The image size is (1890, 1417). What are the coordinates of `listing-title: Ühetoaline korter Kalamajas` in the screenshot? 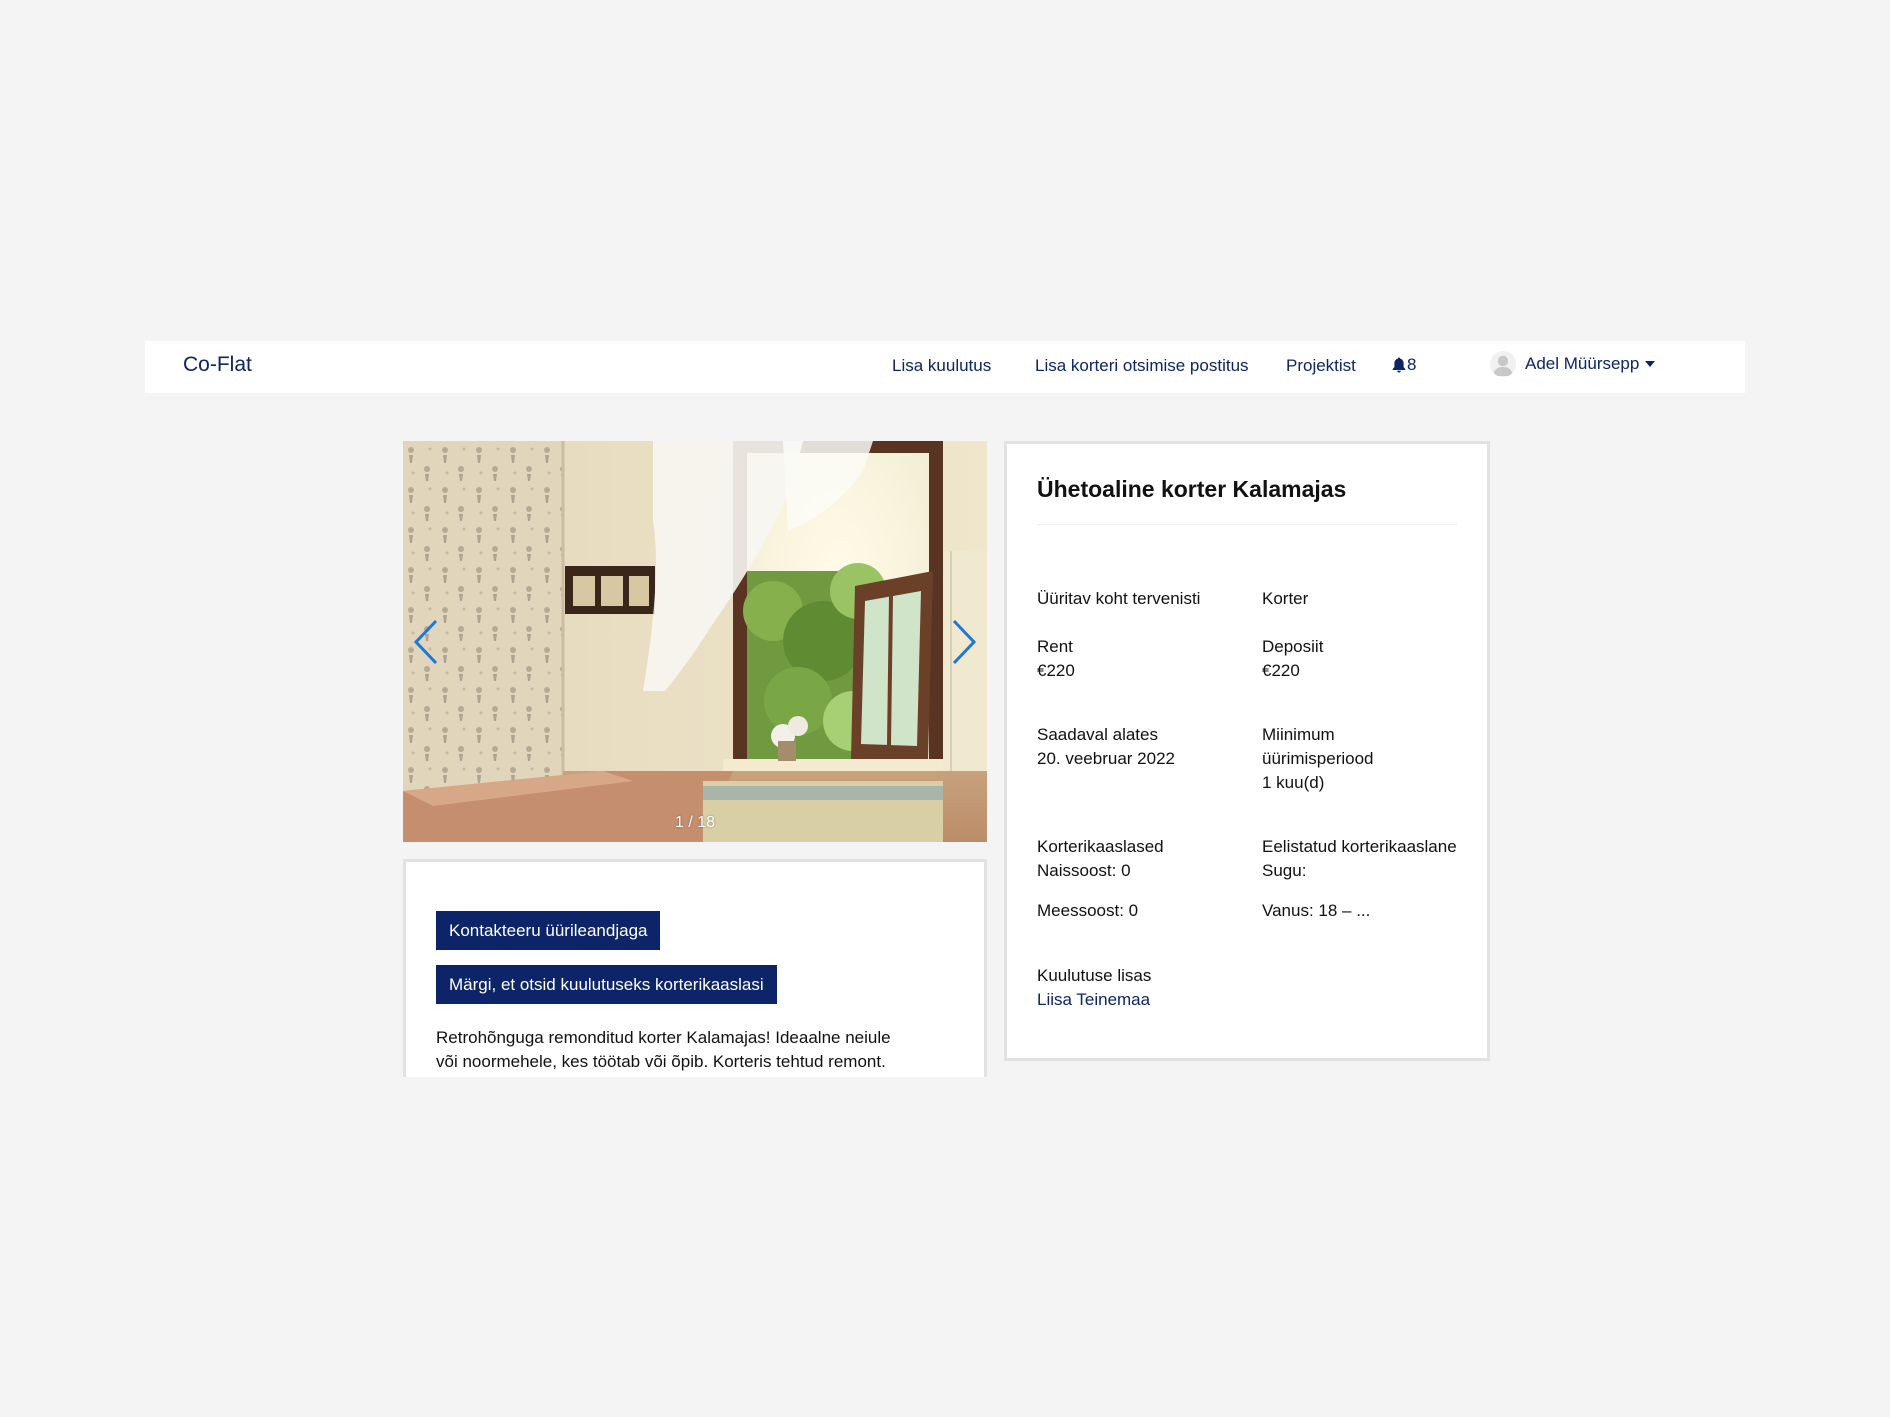 It's located at (1192, 489).